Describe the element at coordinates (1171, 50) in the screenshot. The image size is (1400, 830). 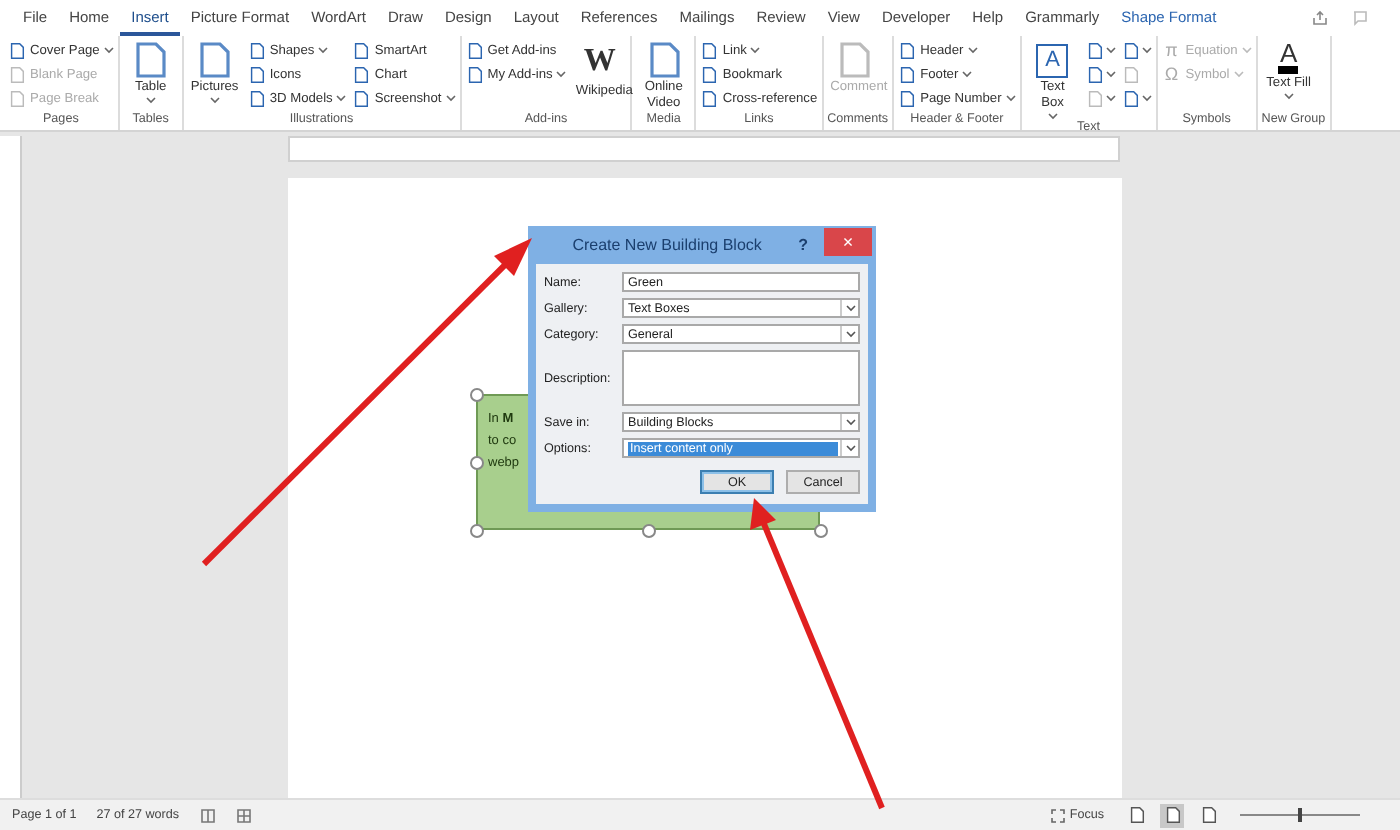
I see `symbol-icon: π` at that location.